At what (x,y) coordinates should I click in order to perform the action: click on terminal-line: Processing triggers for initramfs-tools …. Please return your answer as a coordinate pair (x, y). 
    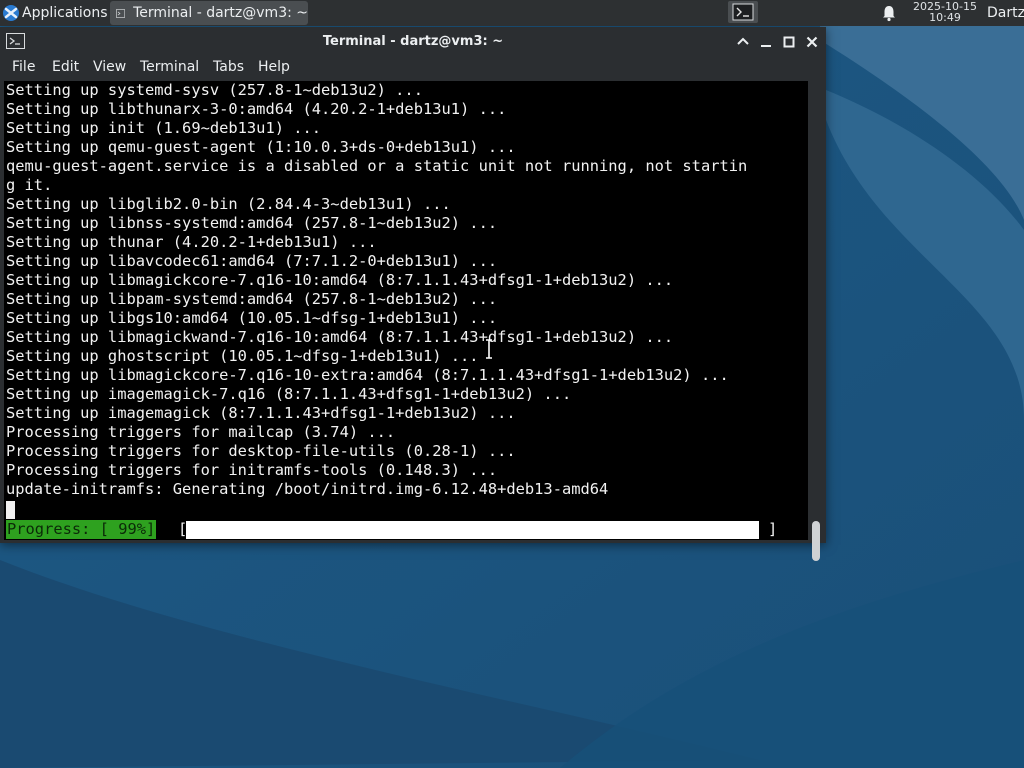
    Looking at the image, I should click on (252, 470).